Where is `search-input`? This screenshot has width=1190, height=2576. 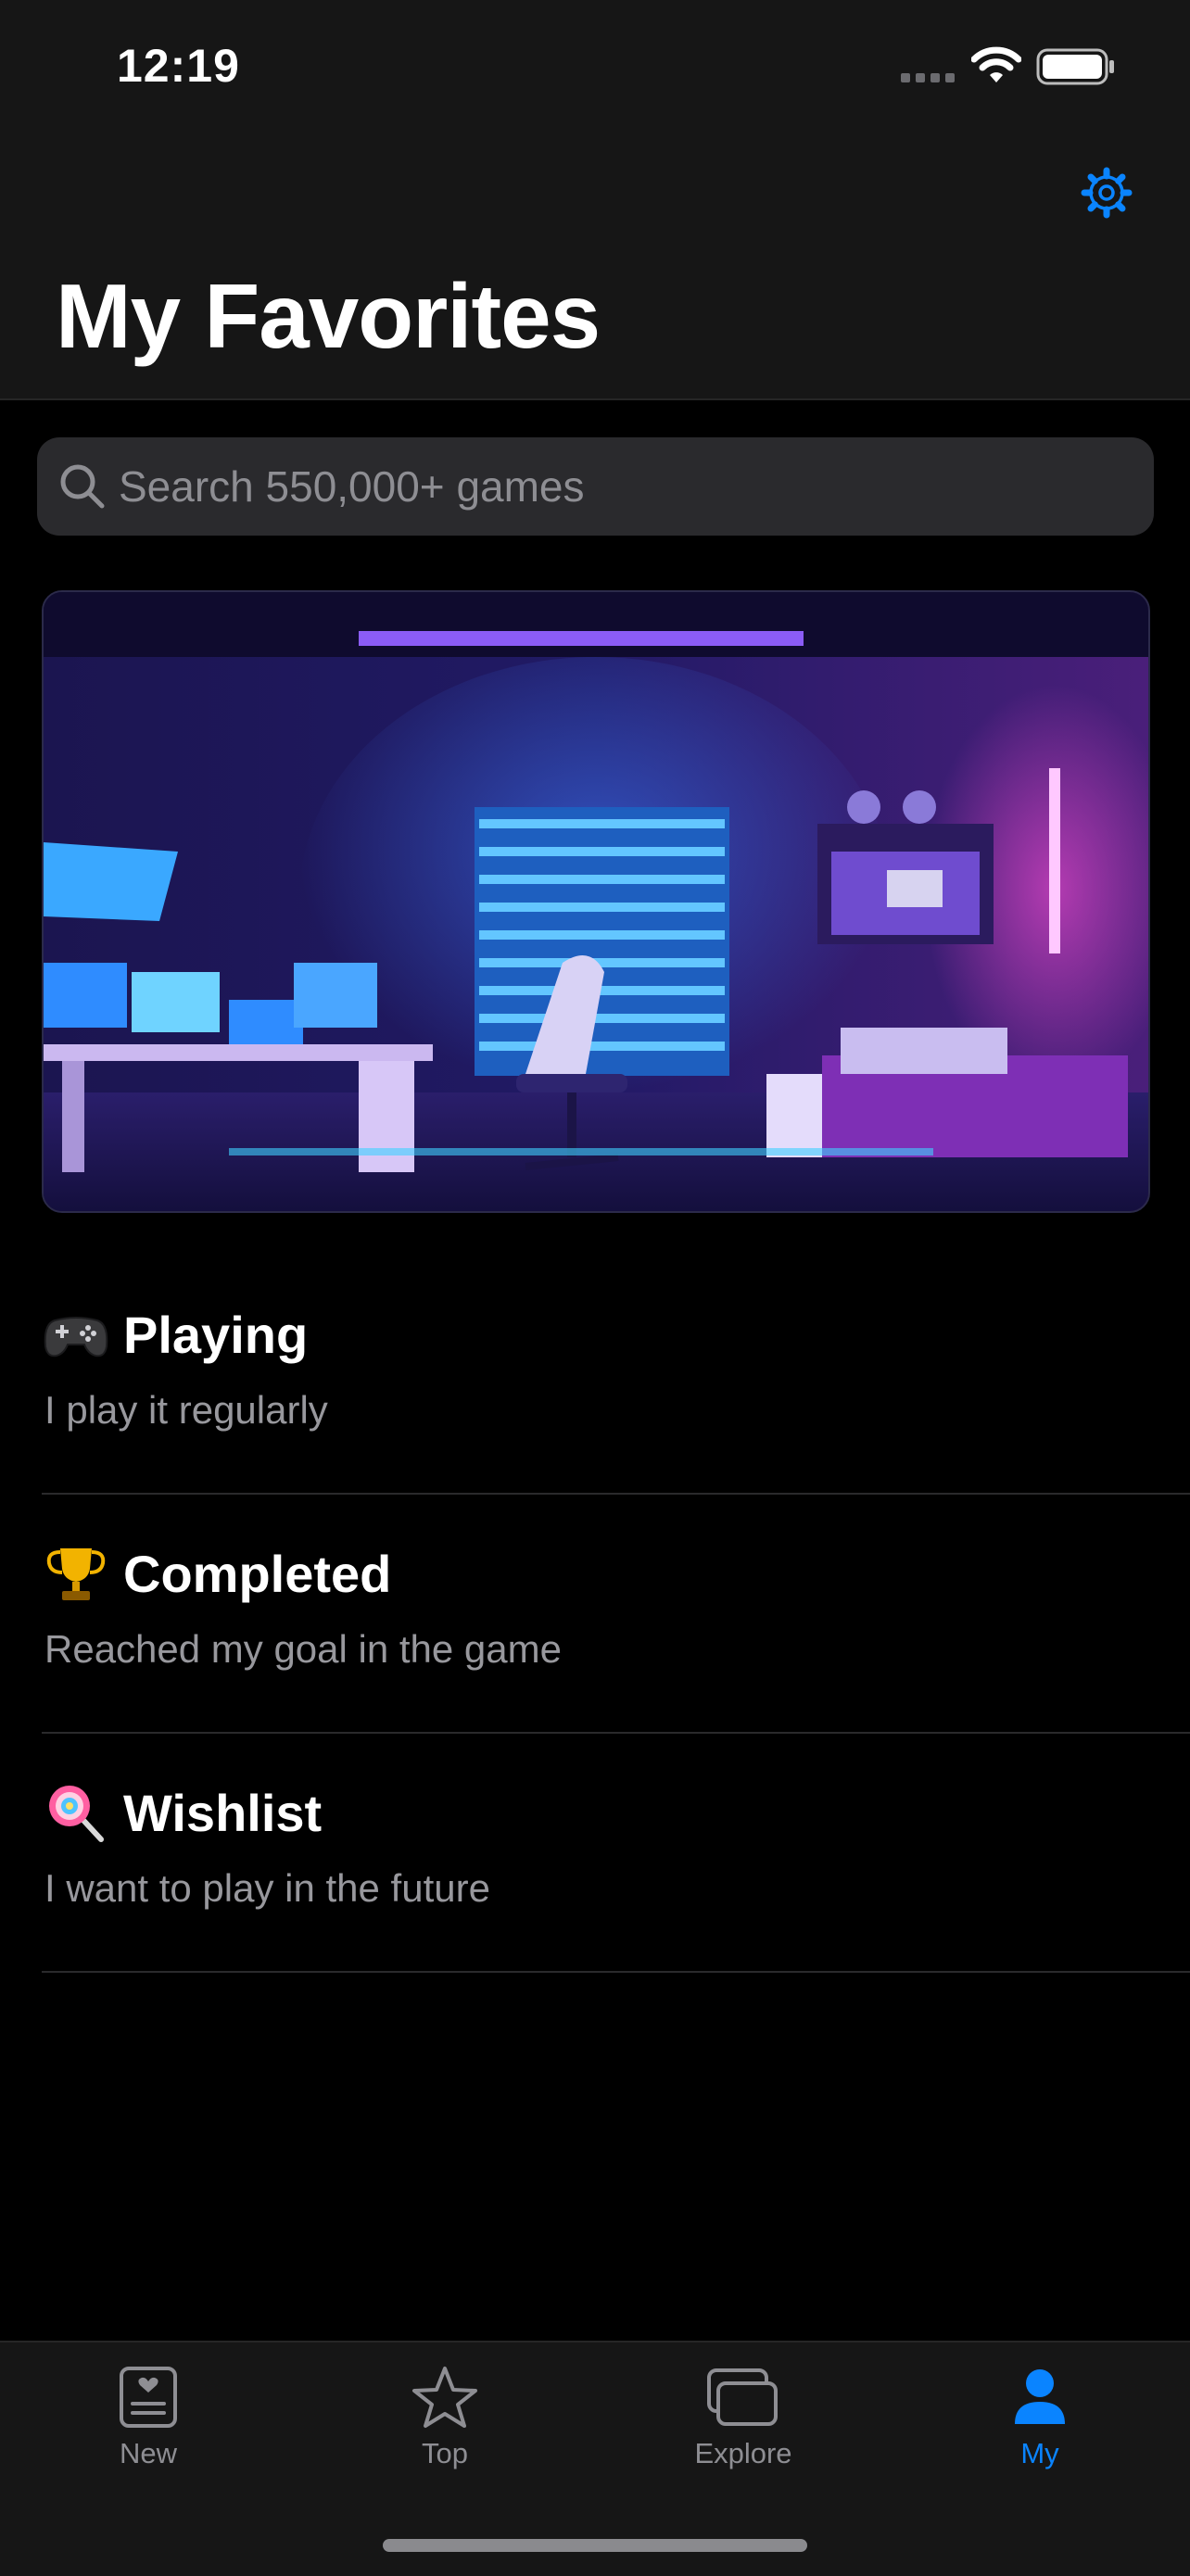 search-input is located at coordinates (624, 486).